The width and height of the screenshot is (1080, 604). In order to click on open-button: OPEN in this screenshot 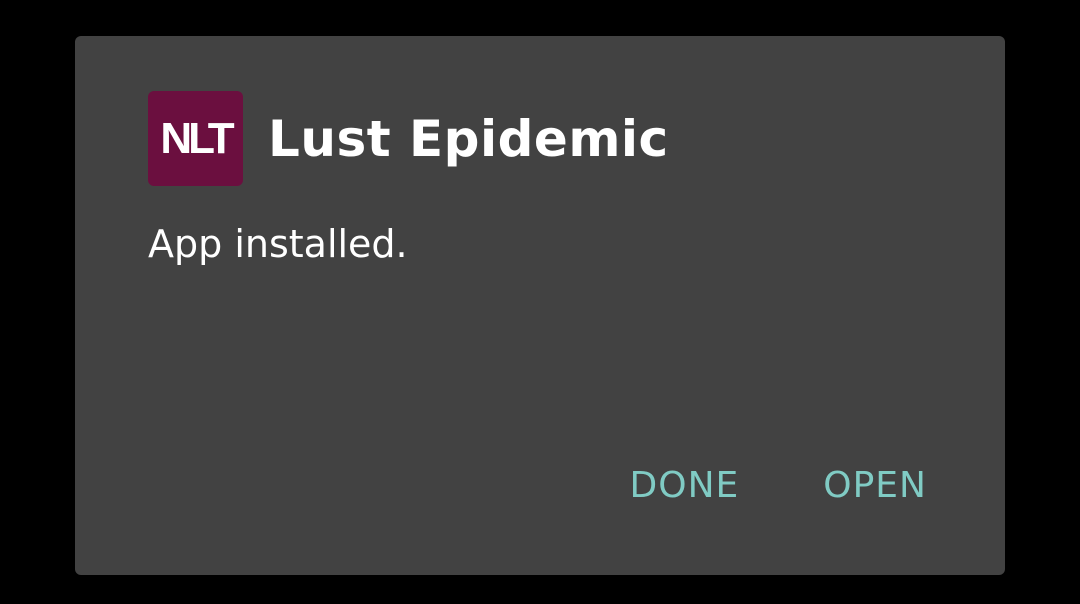, I will do `click(875, 485)`.